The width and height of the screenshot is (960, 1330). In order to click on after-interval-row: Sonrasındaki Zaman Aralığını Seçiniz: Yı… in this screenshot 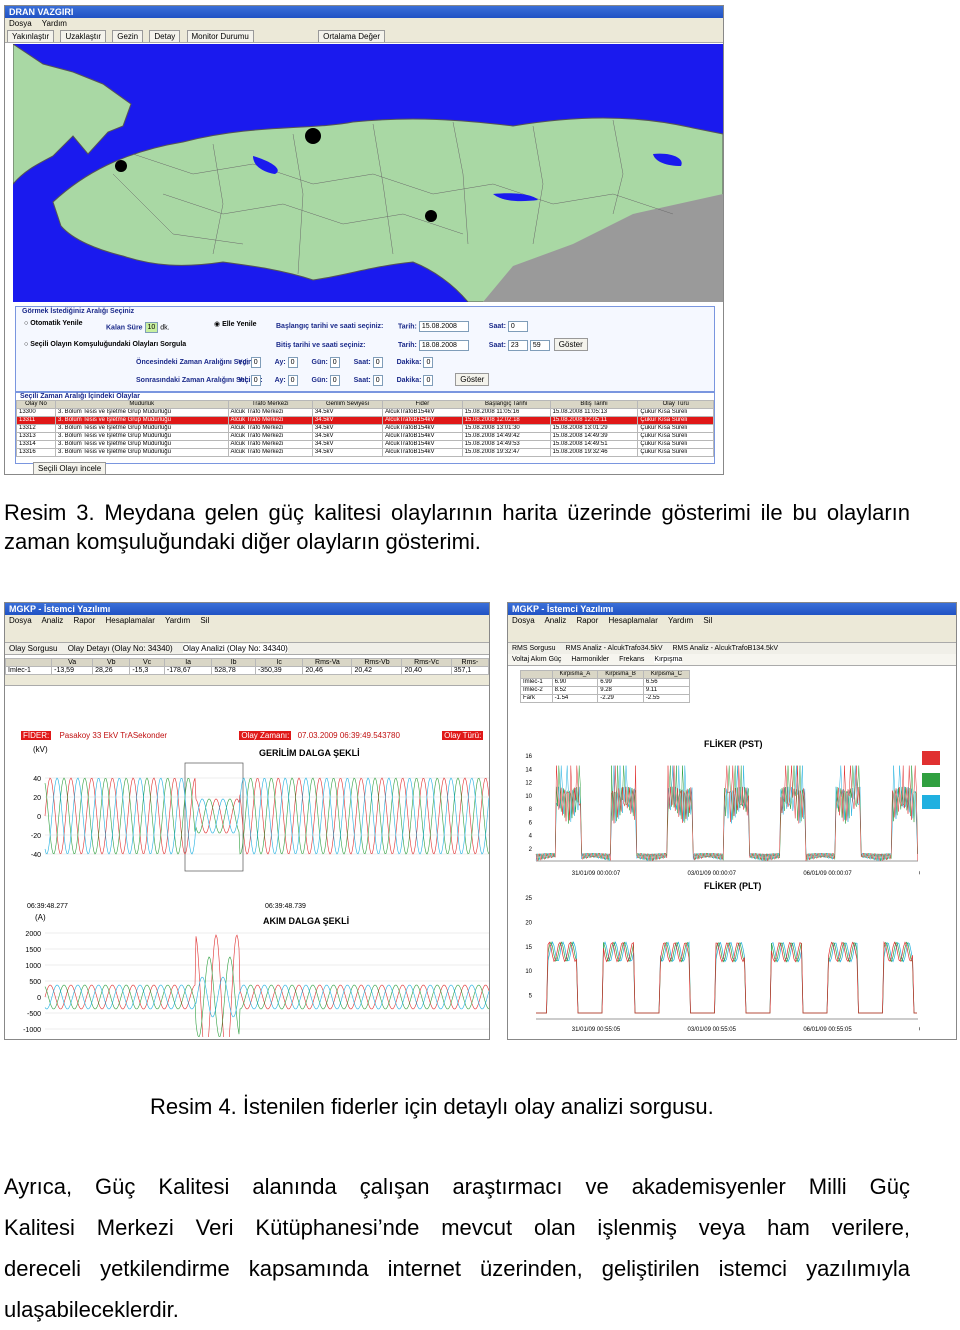, I will do `click(313, 379)`.